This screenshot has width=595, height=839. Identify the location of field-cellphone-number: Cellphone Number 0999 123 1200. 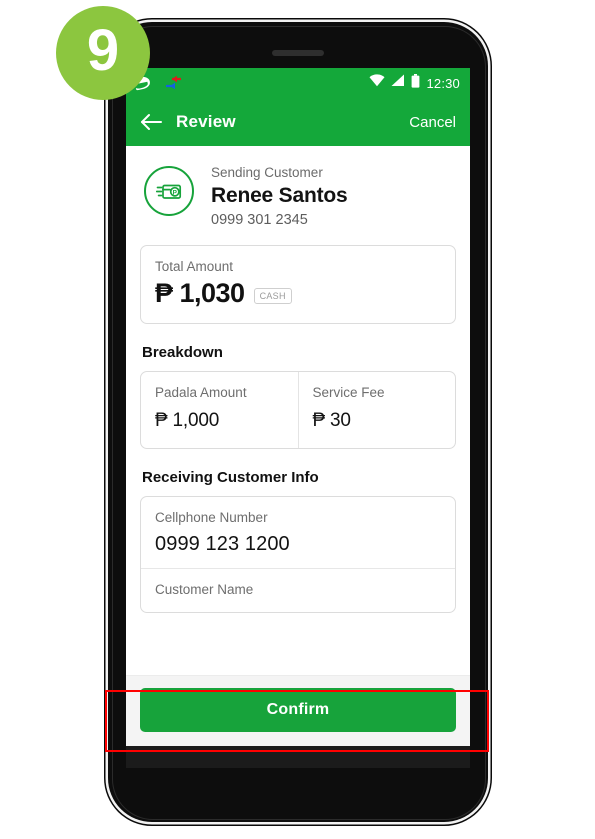
(298, 532).